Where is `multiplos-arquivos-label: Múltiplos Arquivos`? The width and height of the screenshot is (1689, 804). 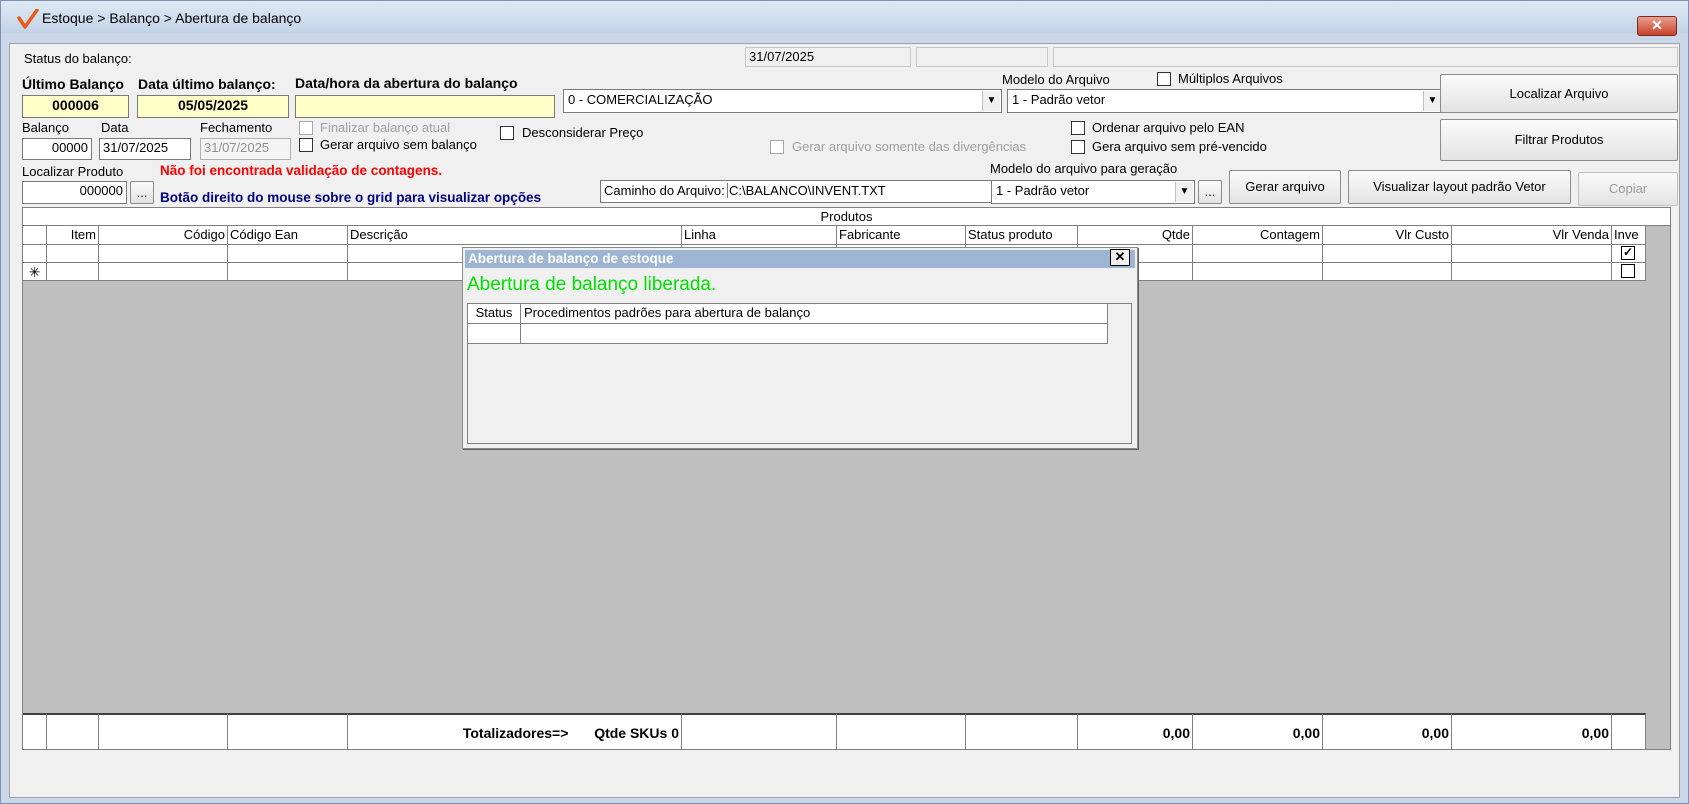 multiplos-arquivos-label: Múltiplos Arquivos is located at coordinates (1230, 78).